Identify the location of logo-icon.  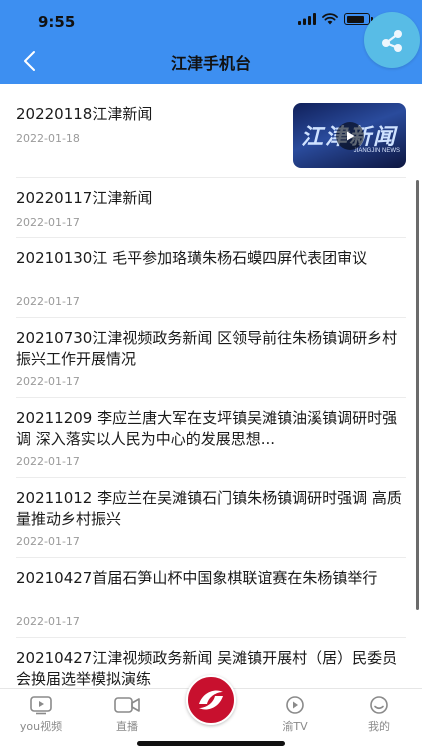
(211, 700).